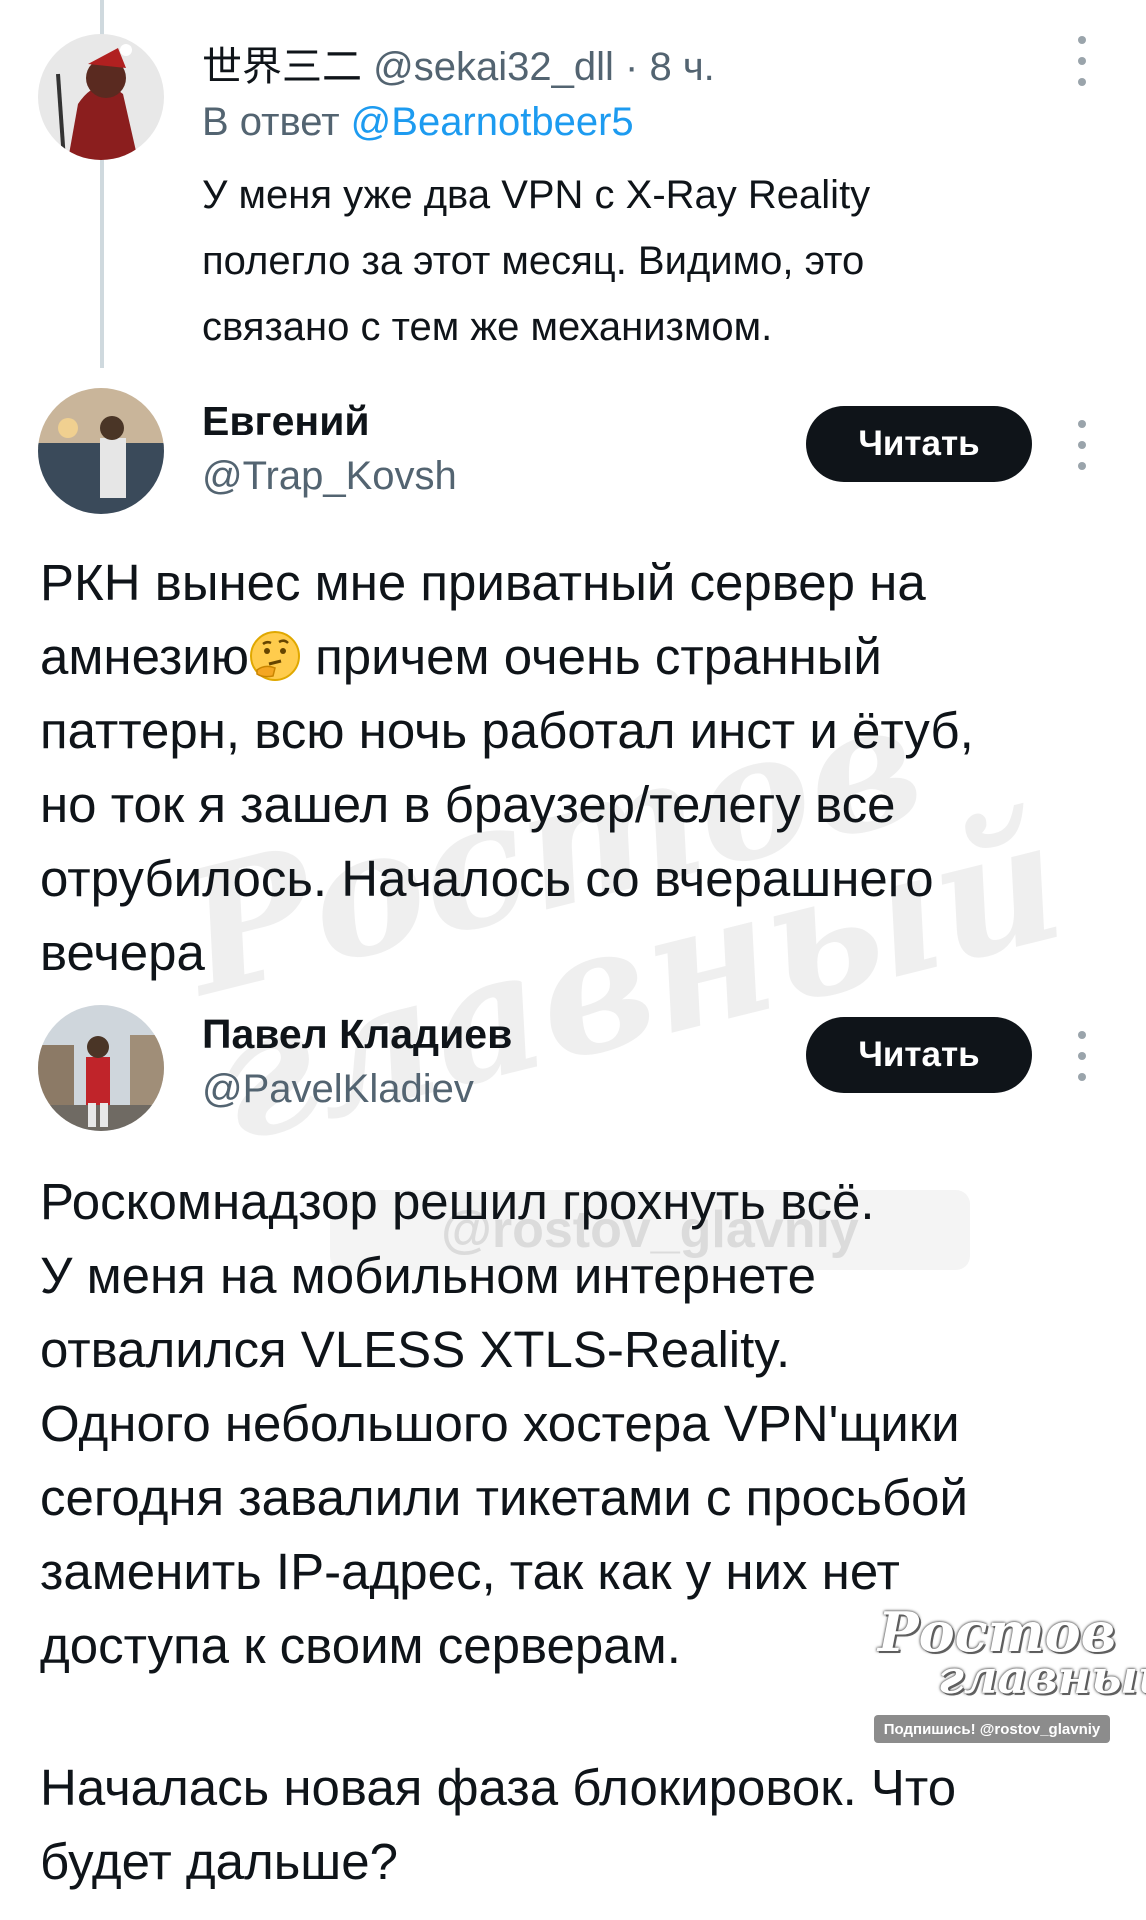 This screenshot has width=1146, height=1920. Describe the element at coordinates (338, 1089) in the screenshot. I see `author-handle: @PavelKladiev` at that location.